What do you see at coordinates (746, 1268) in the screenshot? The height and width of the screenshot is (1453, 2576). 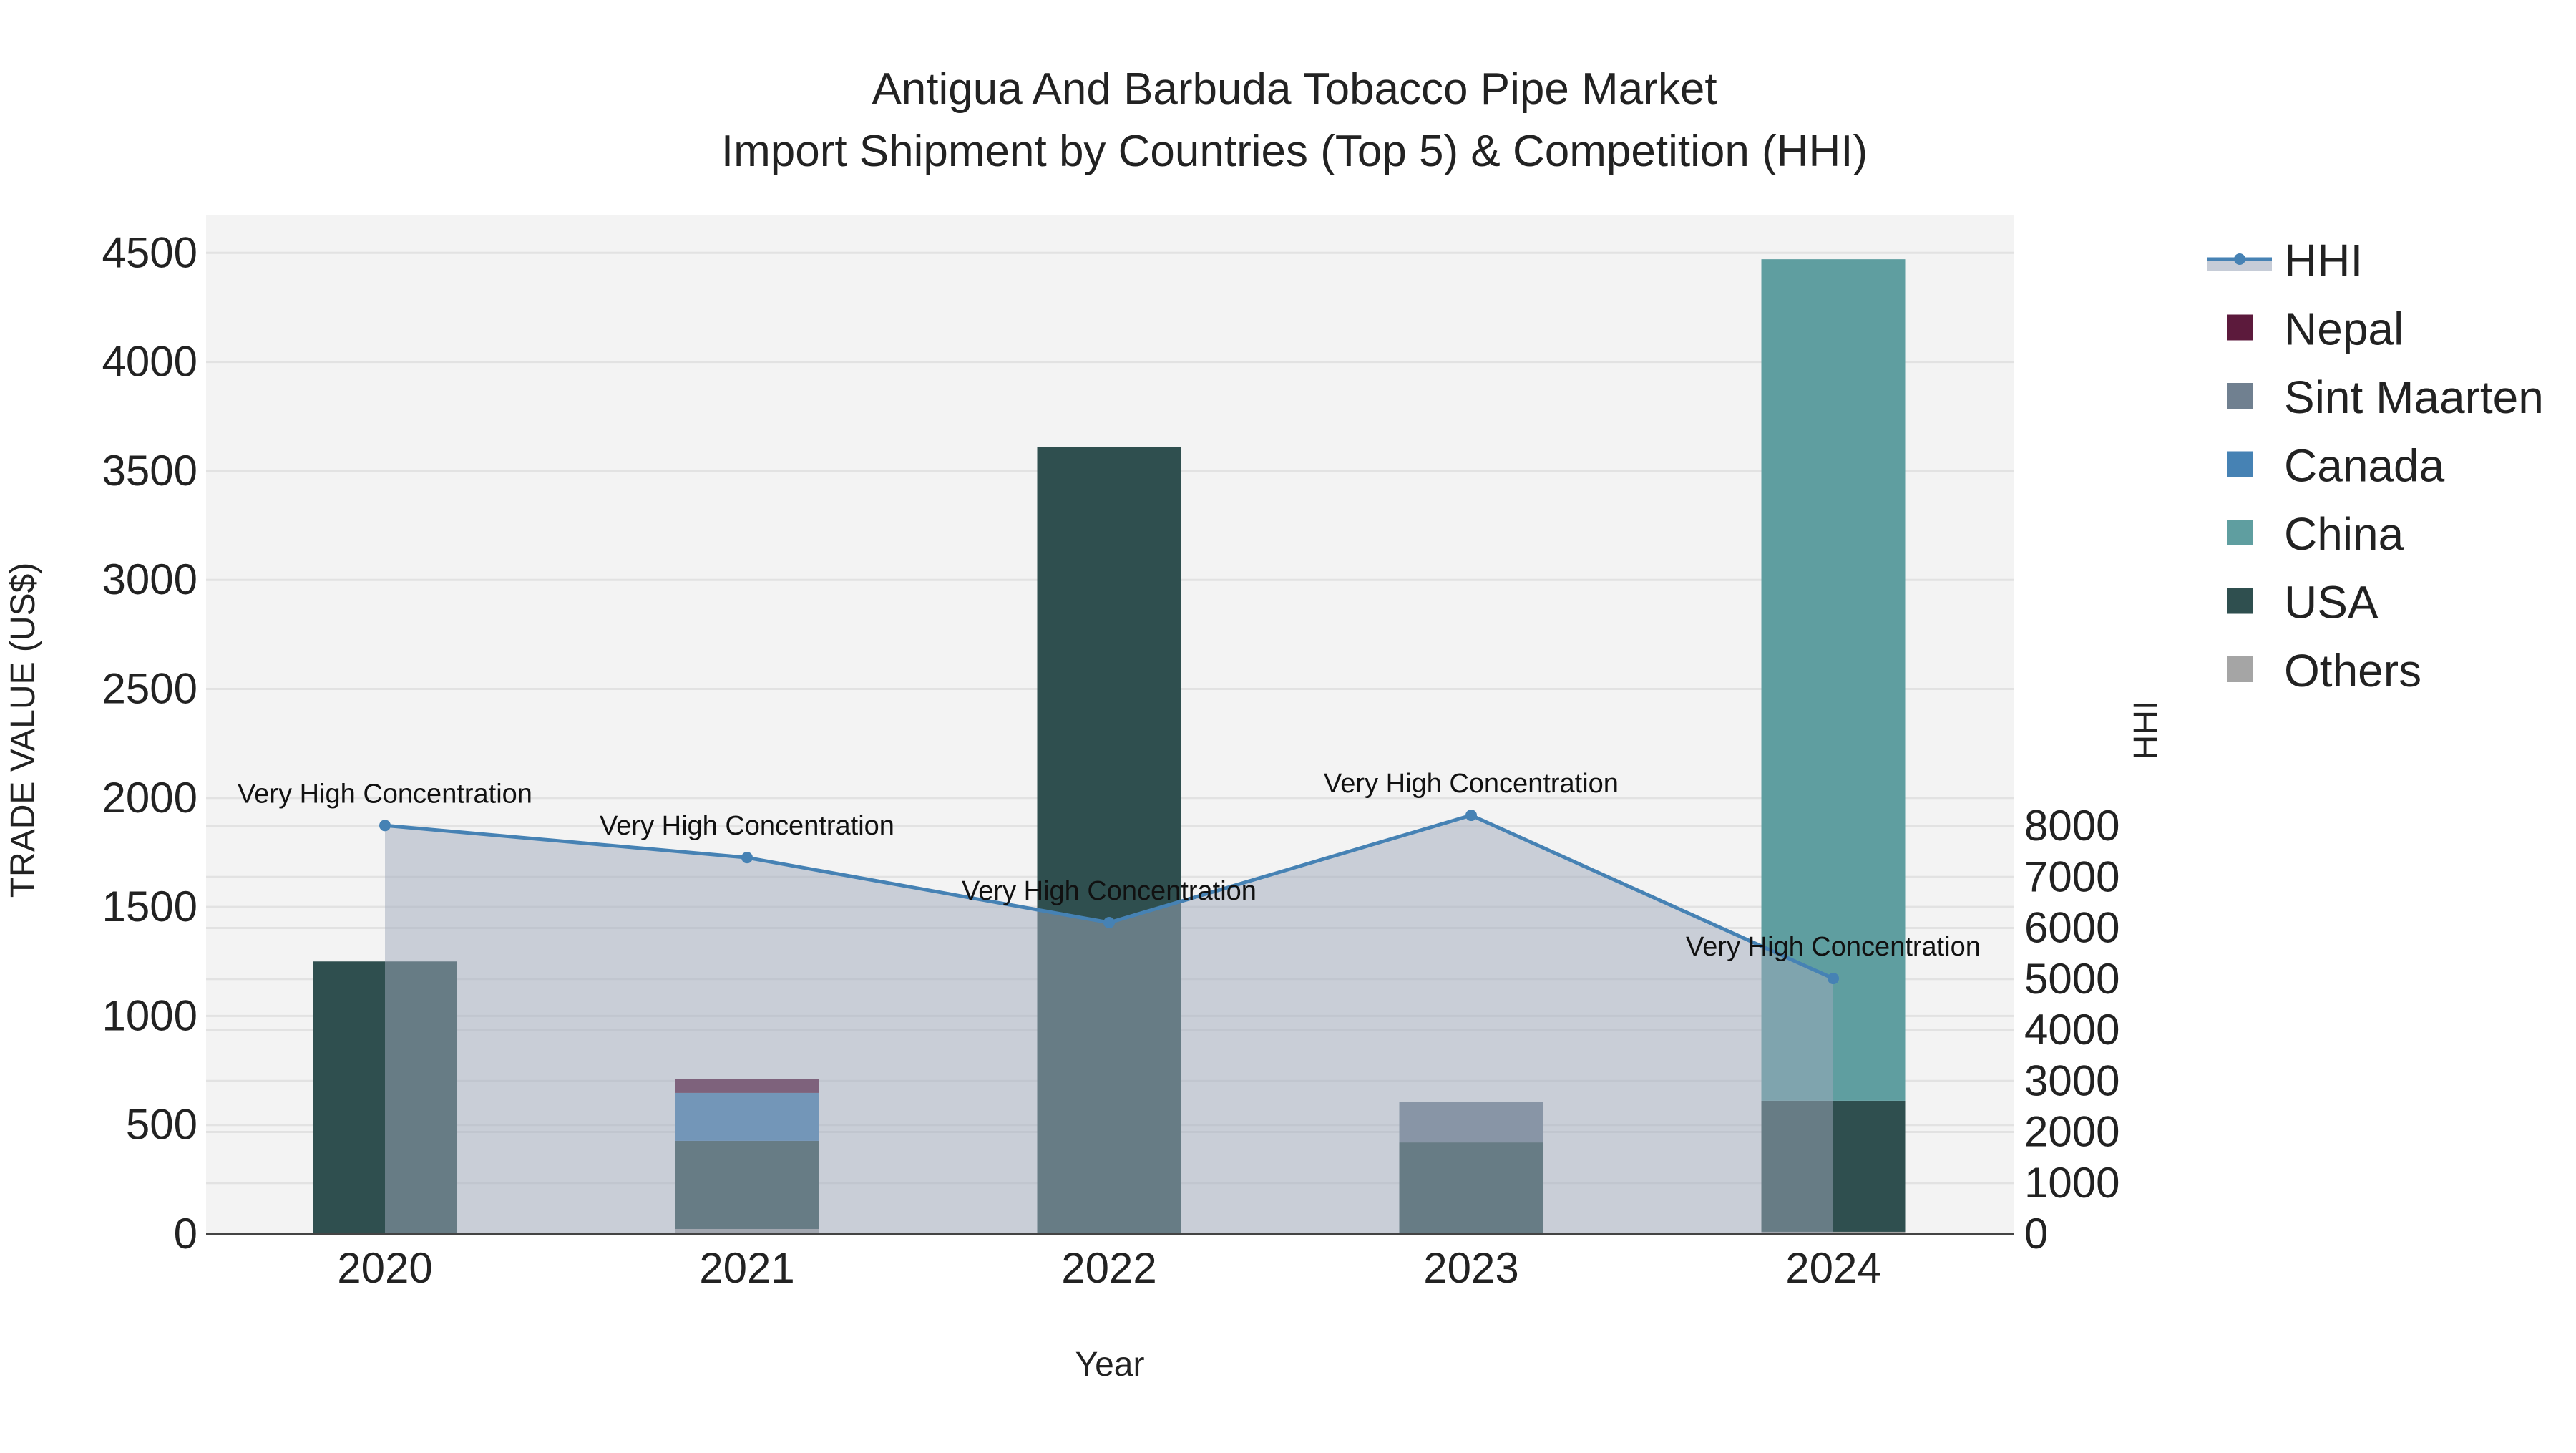 I see `x-tick-label: 2021` at bounding box center [746, 1268].